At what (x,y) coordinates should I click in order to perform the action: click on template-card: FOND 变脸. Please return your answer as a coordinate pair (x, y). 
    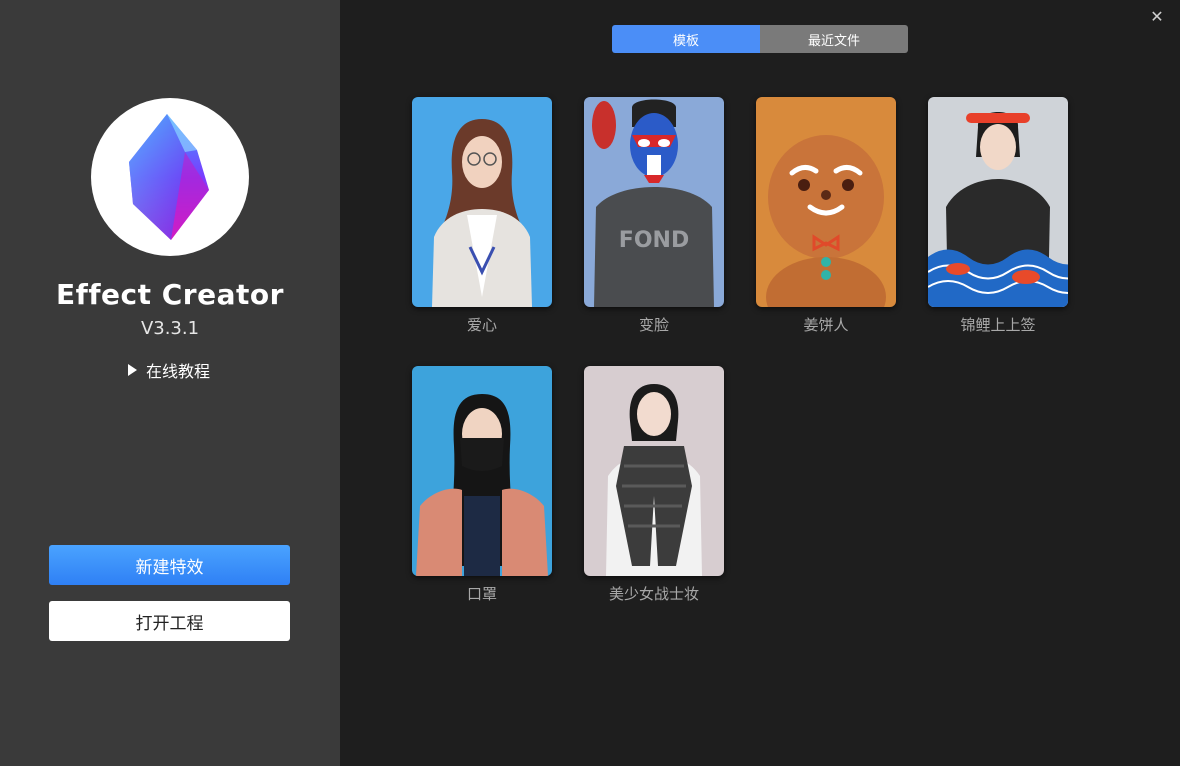
    Looking at the image, I should click on (654, 216).